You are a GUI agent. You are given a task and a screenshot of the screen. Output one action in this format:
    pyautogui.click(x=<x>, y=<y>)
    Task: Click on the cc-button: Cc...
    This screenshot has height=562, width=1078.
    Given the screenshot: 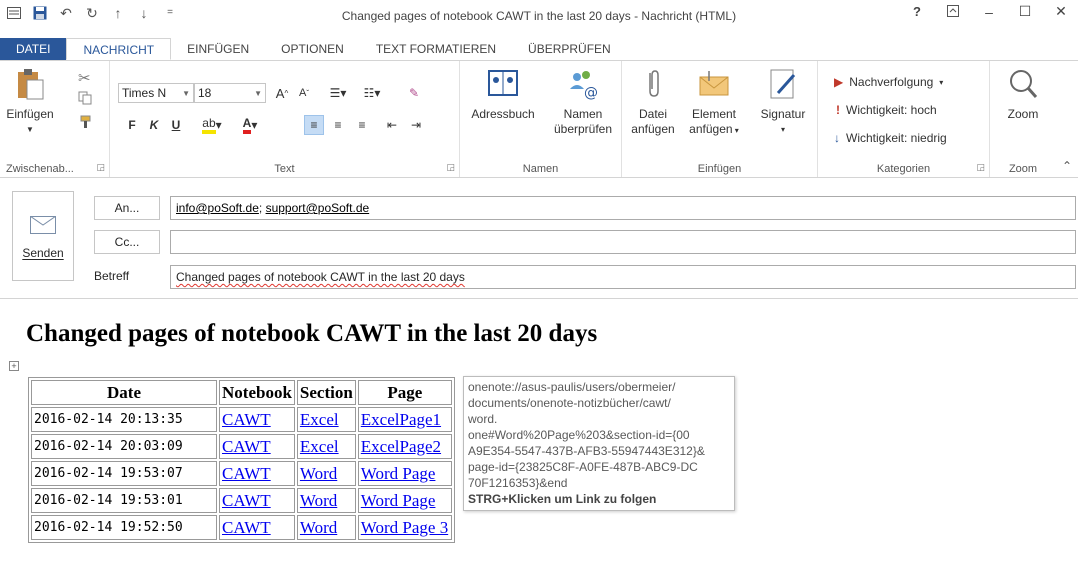 What is the action you would take?
    pyautogui.click(x=127, y=242)
    